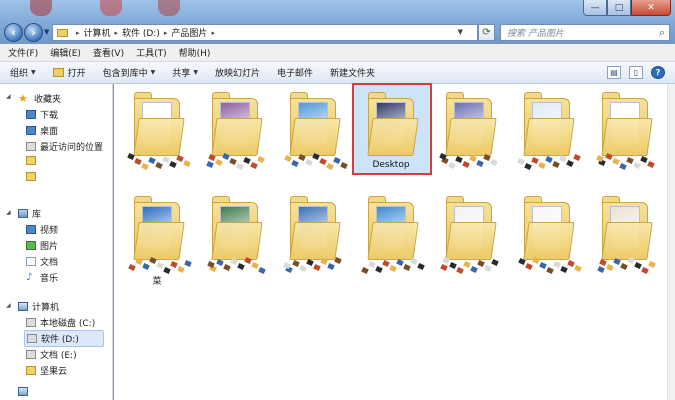  I want to click on nav-computer: 计算机, so click(38, 306).